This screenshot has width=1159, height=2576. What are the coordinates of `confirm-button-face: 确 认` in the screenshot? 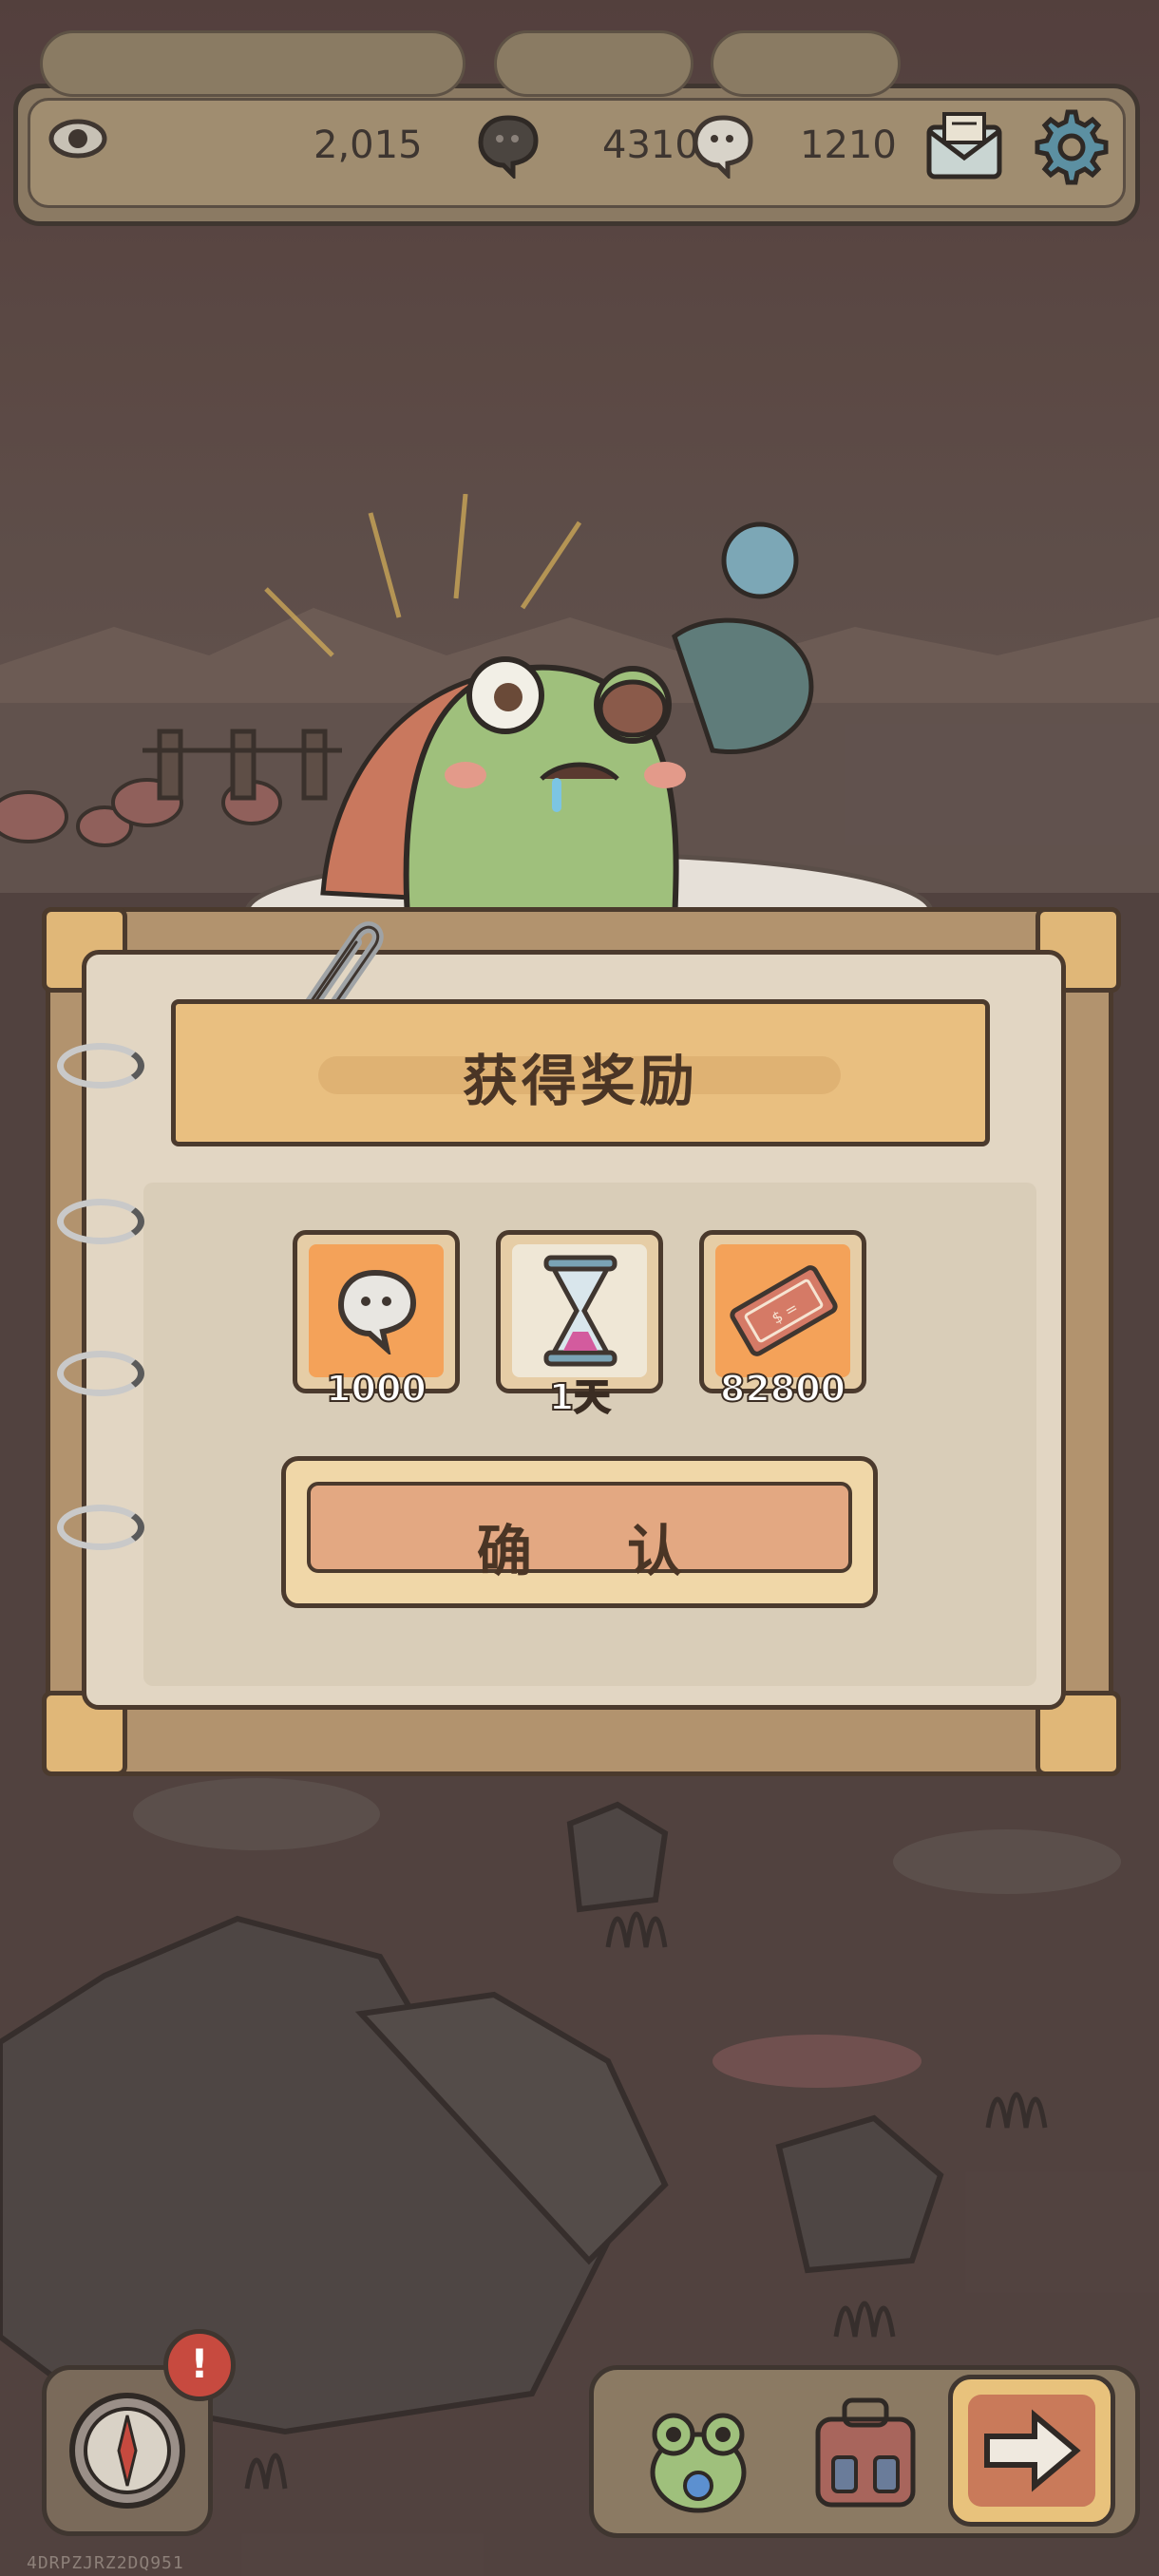 It's located at (579, 1532).